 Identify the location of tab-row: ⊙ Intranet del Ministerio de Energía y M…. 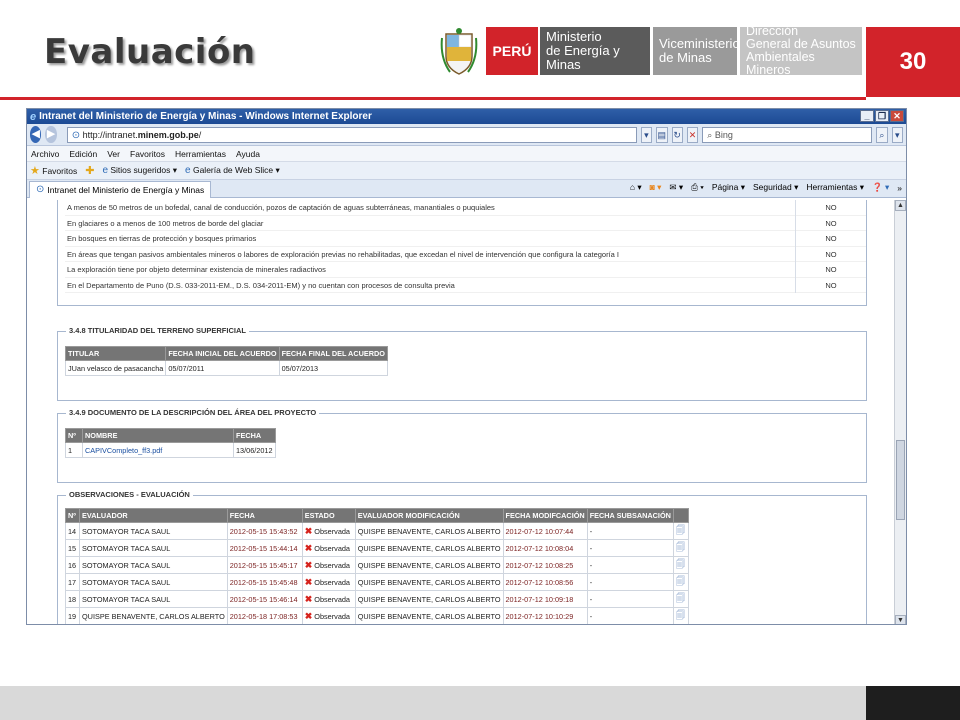
(466, 189).